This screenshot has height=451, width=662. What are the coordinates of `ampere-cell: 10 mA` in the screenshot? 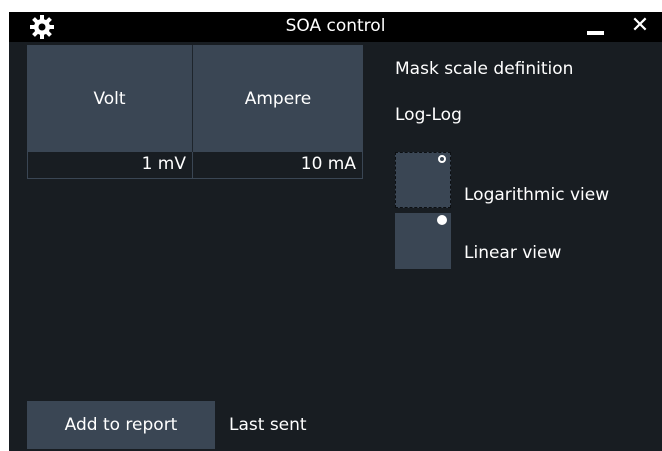 It's located at (278, 165).